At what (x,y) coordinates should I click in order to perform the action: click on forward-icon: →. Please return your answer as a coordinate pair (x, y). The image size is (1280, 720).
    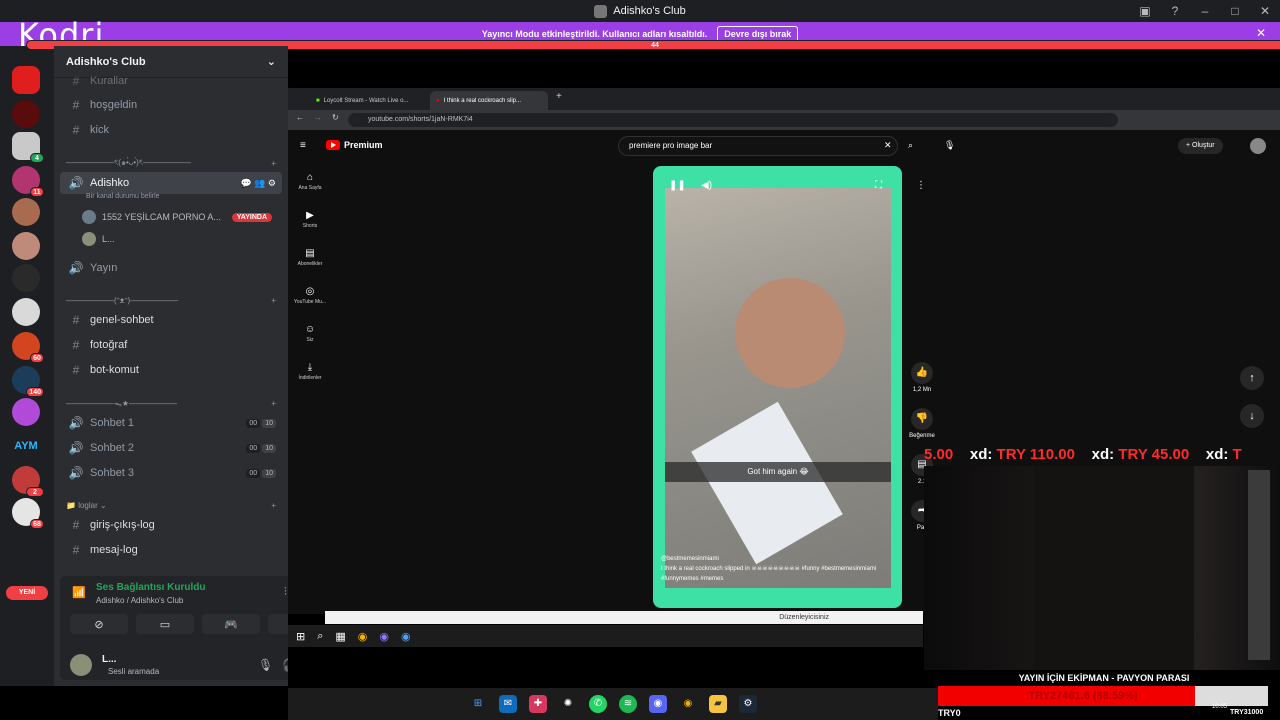
    Looking at the image, I should click on (318, 117).